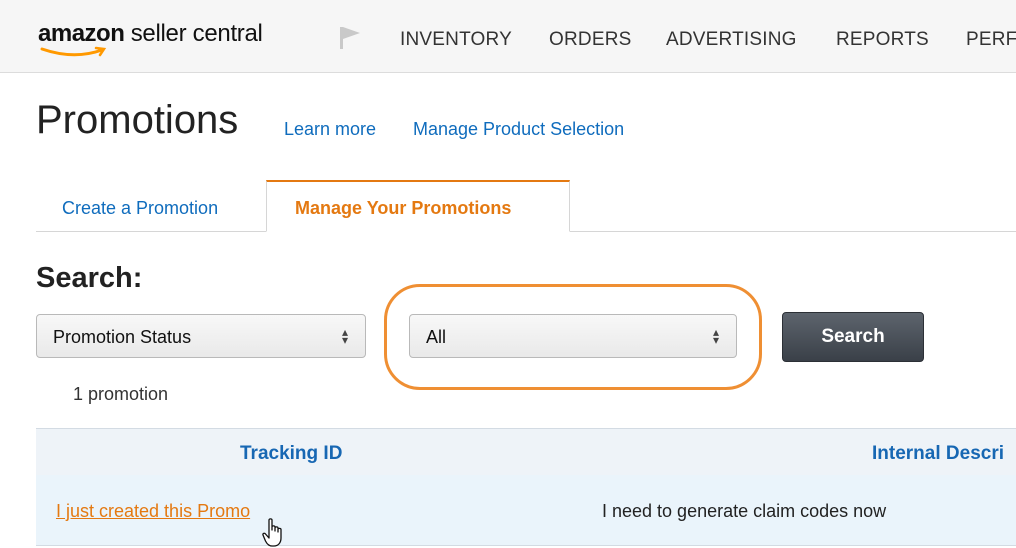  What do you see at coordinates (349, 37) in the screenshot?
I see `flag-icon` at bounding box center [349, 37].